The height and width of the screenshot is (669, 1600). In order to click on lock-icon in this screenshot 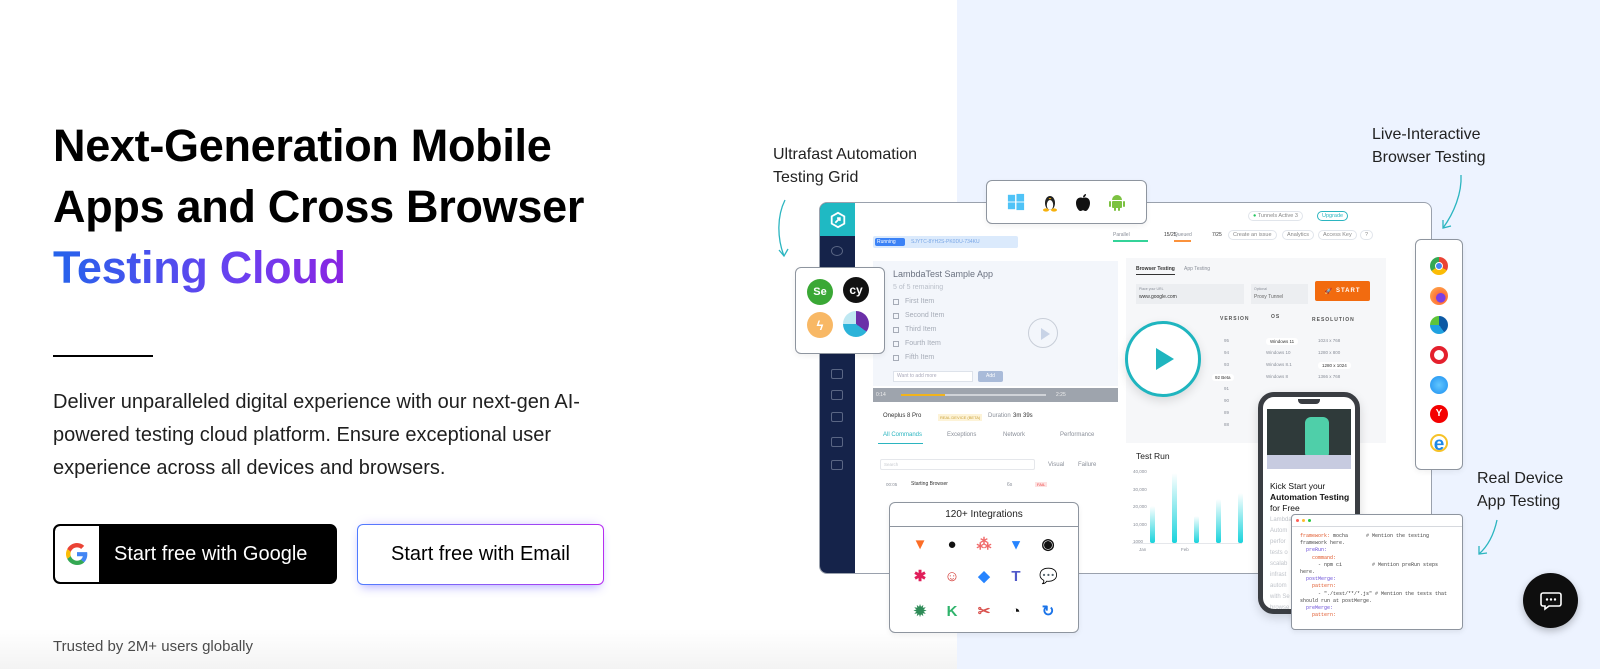, I will do `click(837, 417)`.